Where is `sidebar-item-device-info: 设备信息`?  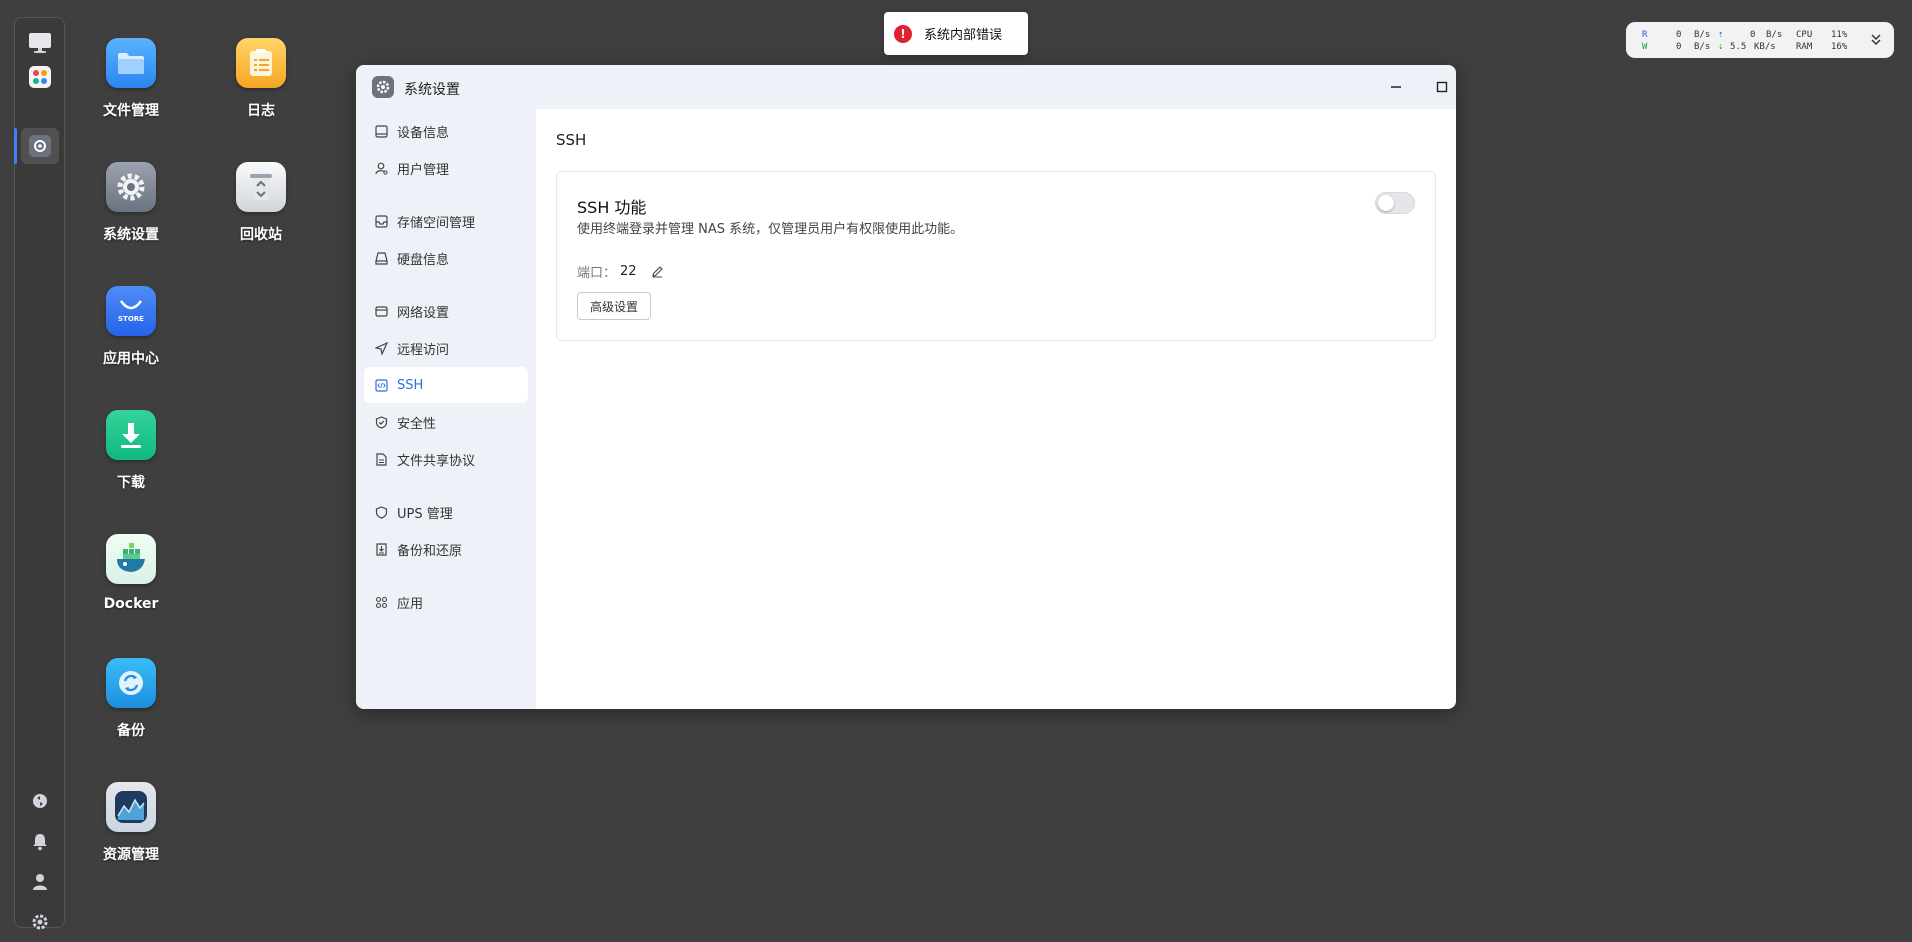
sidebar-item-device-info: 设备信息 is located at coordinates (446, 131).